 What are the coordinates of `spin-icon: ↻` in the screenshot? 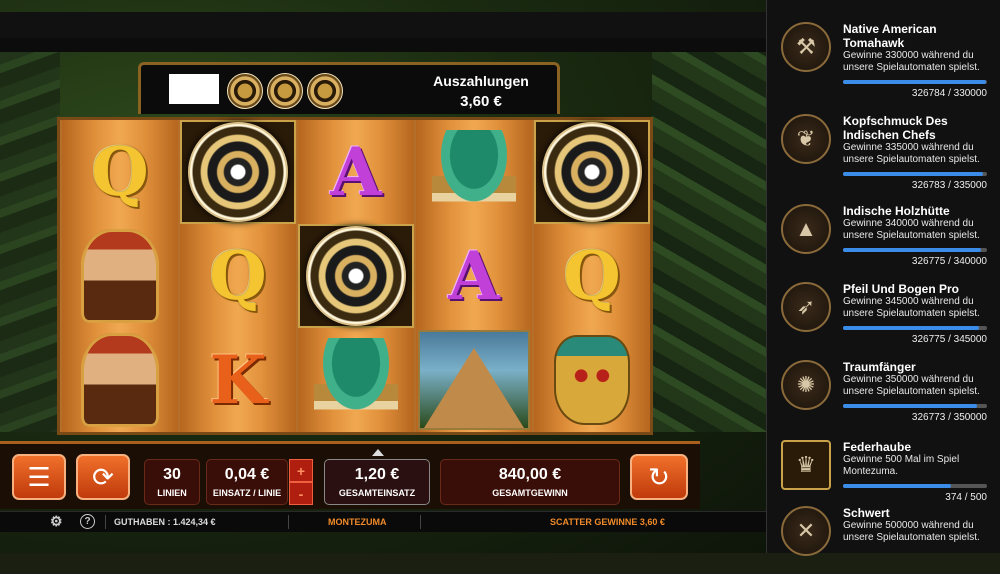 It's located at (659, 476).